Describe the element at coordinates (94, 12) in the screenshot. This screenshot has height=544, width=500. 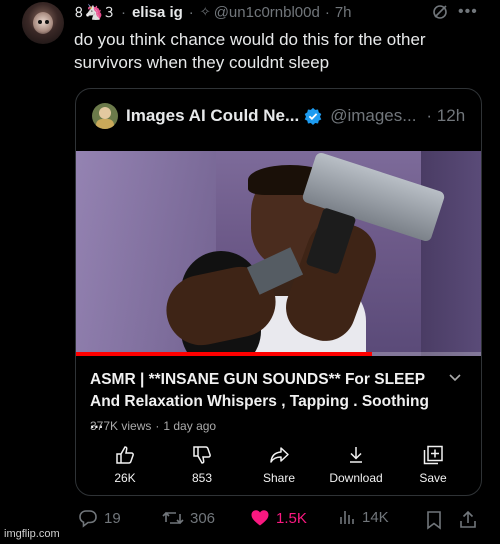
I see `author-glyphs: 𝟾🦄𝟹` at that location.